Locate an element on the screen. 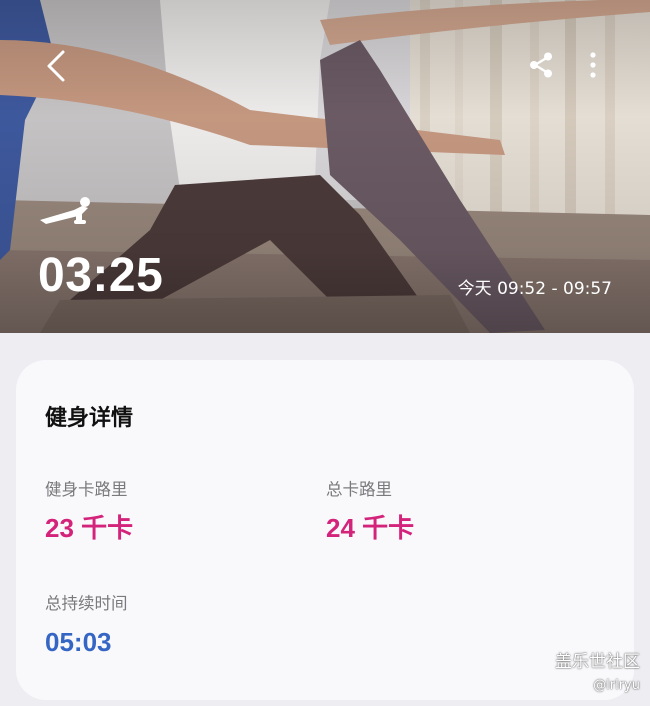 The image size is (650, 706). total-duration-value: 05:03 is located at coordinates (78, 642).